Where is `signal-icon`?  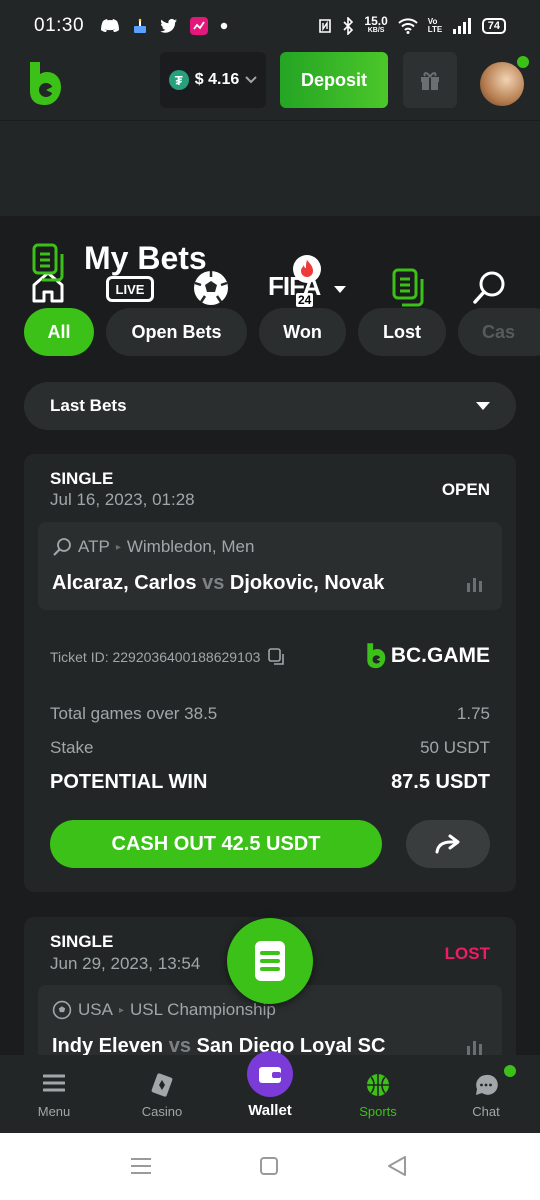 signal-icon is located at coordinates (461, 26).